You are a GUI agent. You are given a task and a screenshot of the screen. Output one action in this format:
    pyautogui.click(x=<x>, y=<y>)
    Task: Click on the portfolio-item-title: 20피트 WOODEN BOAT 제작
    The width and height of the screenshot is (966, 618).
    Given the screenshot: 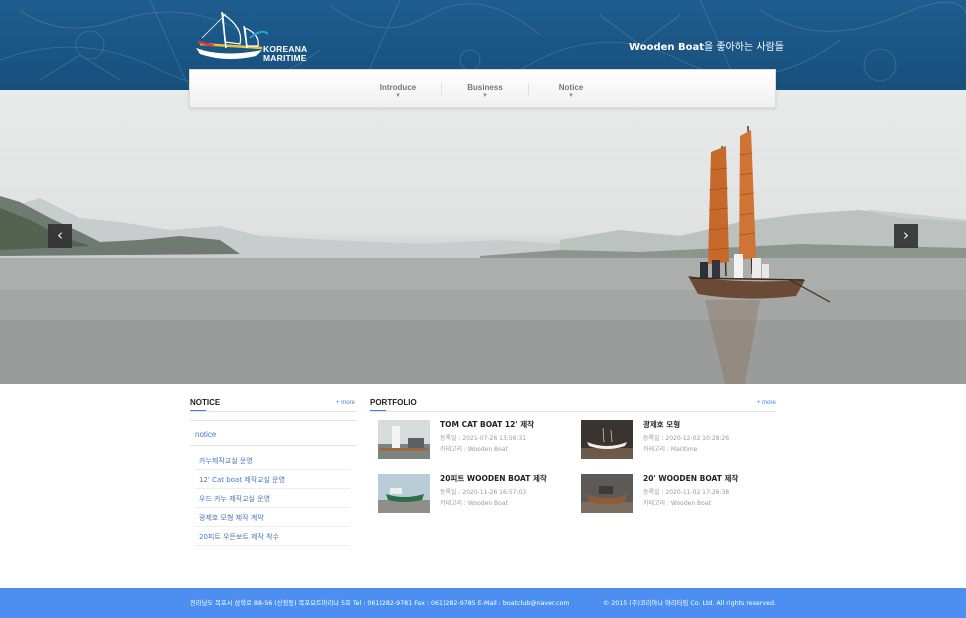 What is the action you would take?
    pyautogui.click(x=493, y=478)
    